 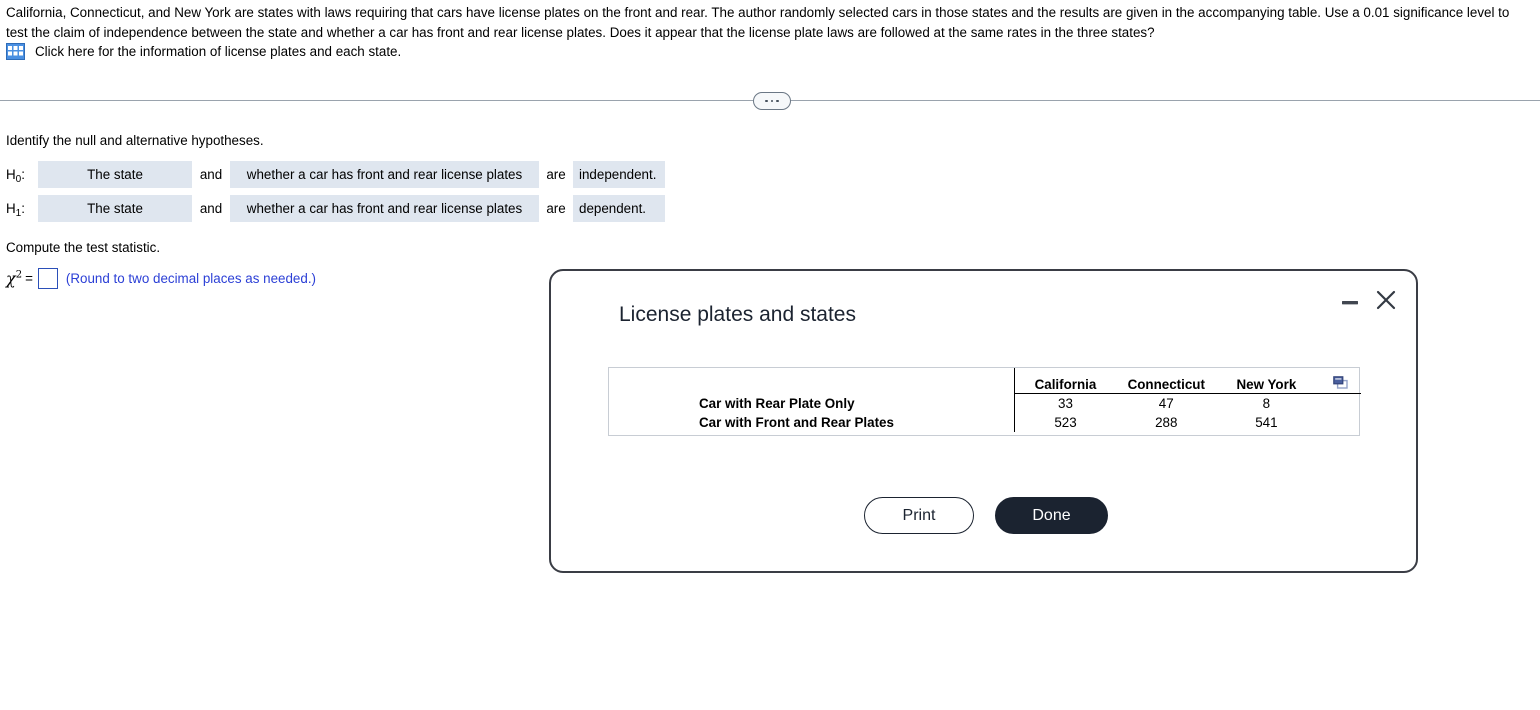 What do you see at coordinates (556, 208) in the screenshot?
I see `hypothesis-alt-are-word: are` at bounding box center [556, 208].